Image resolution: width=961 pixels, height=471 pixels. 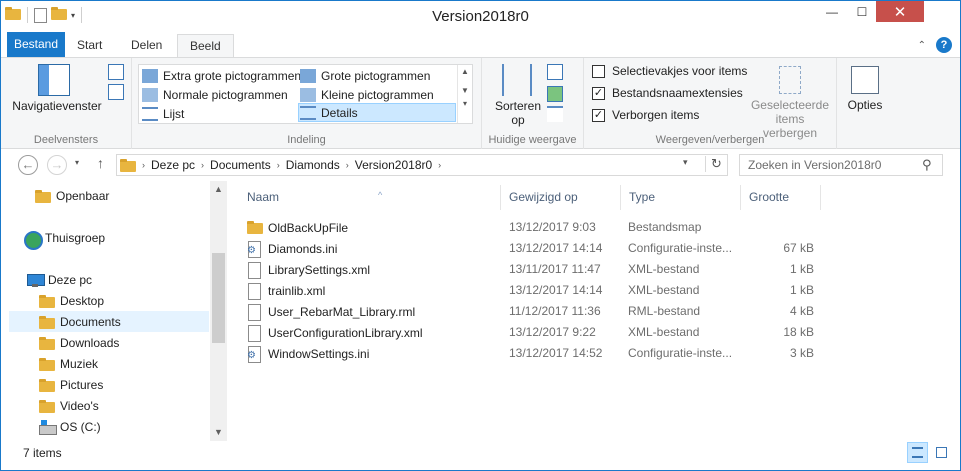 I want to click on file-name: OldBackUpFile, so click(x=308, y=228).